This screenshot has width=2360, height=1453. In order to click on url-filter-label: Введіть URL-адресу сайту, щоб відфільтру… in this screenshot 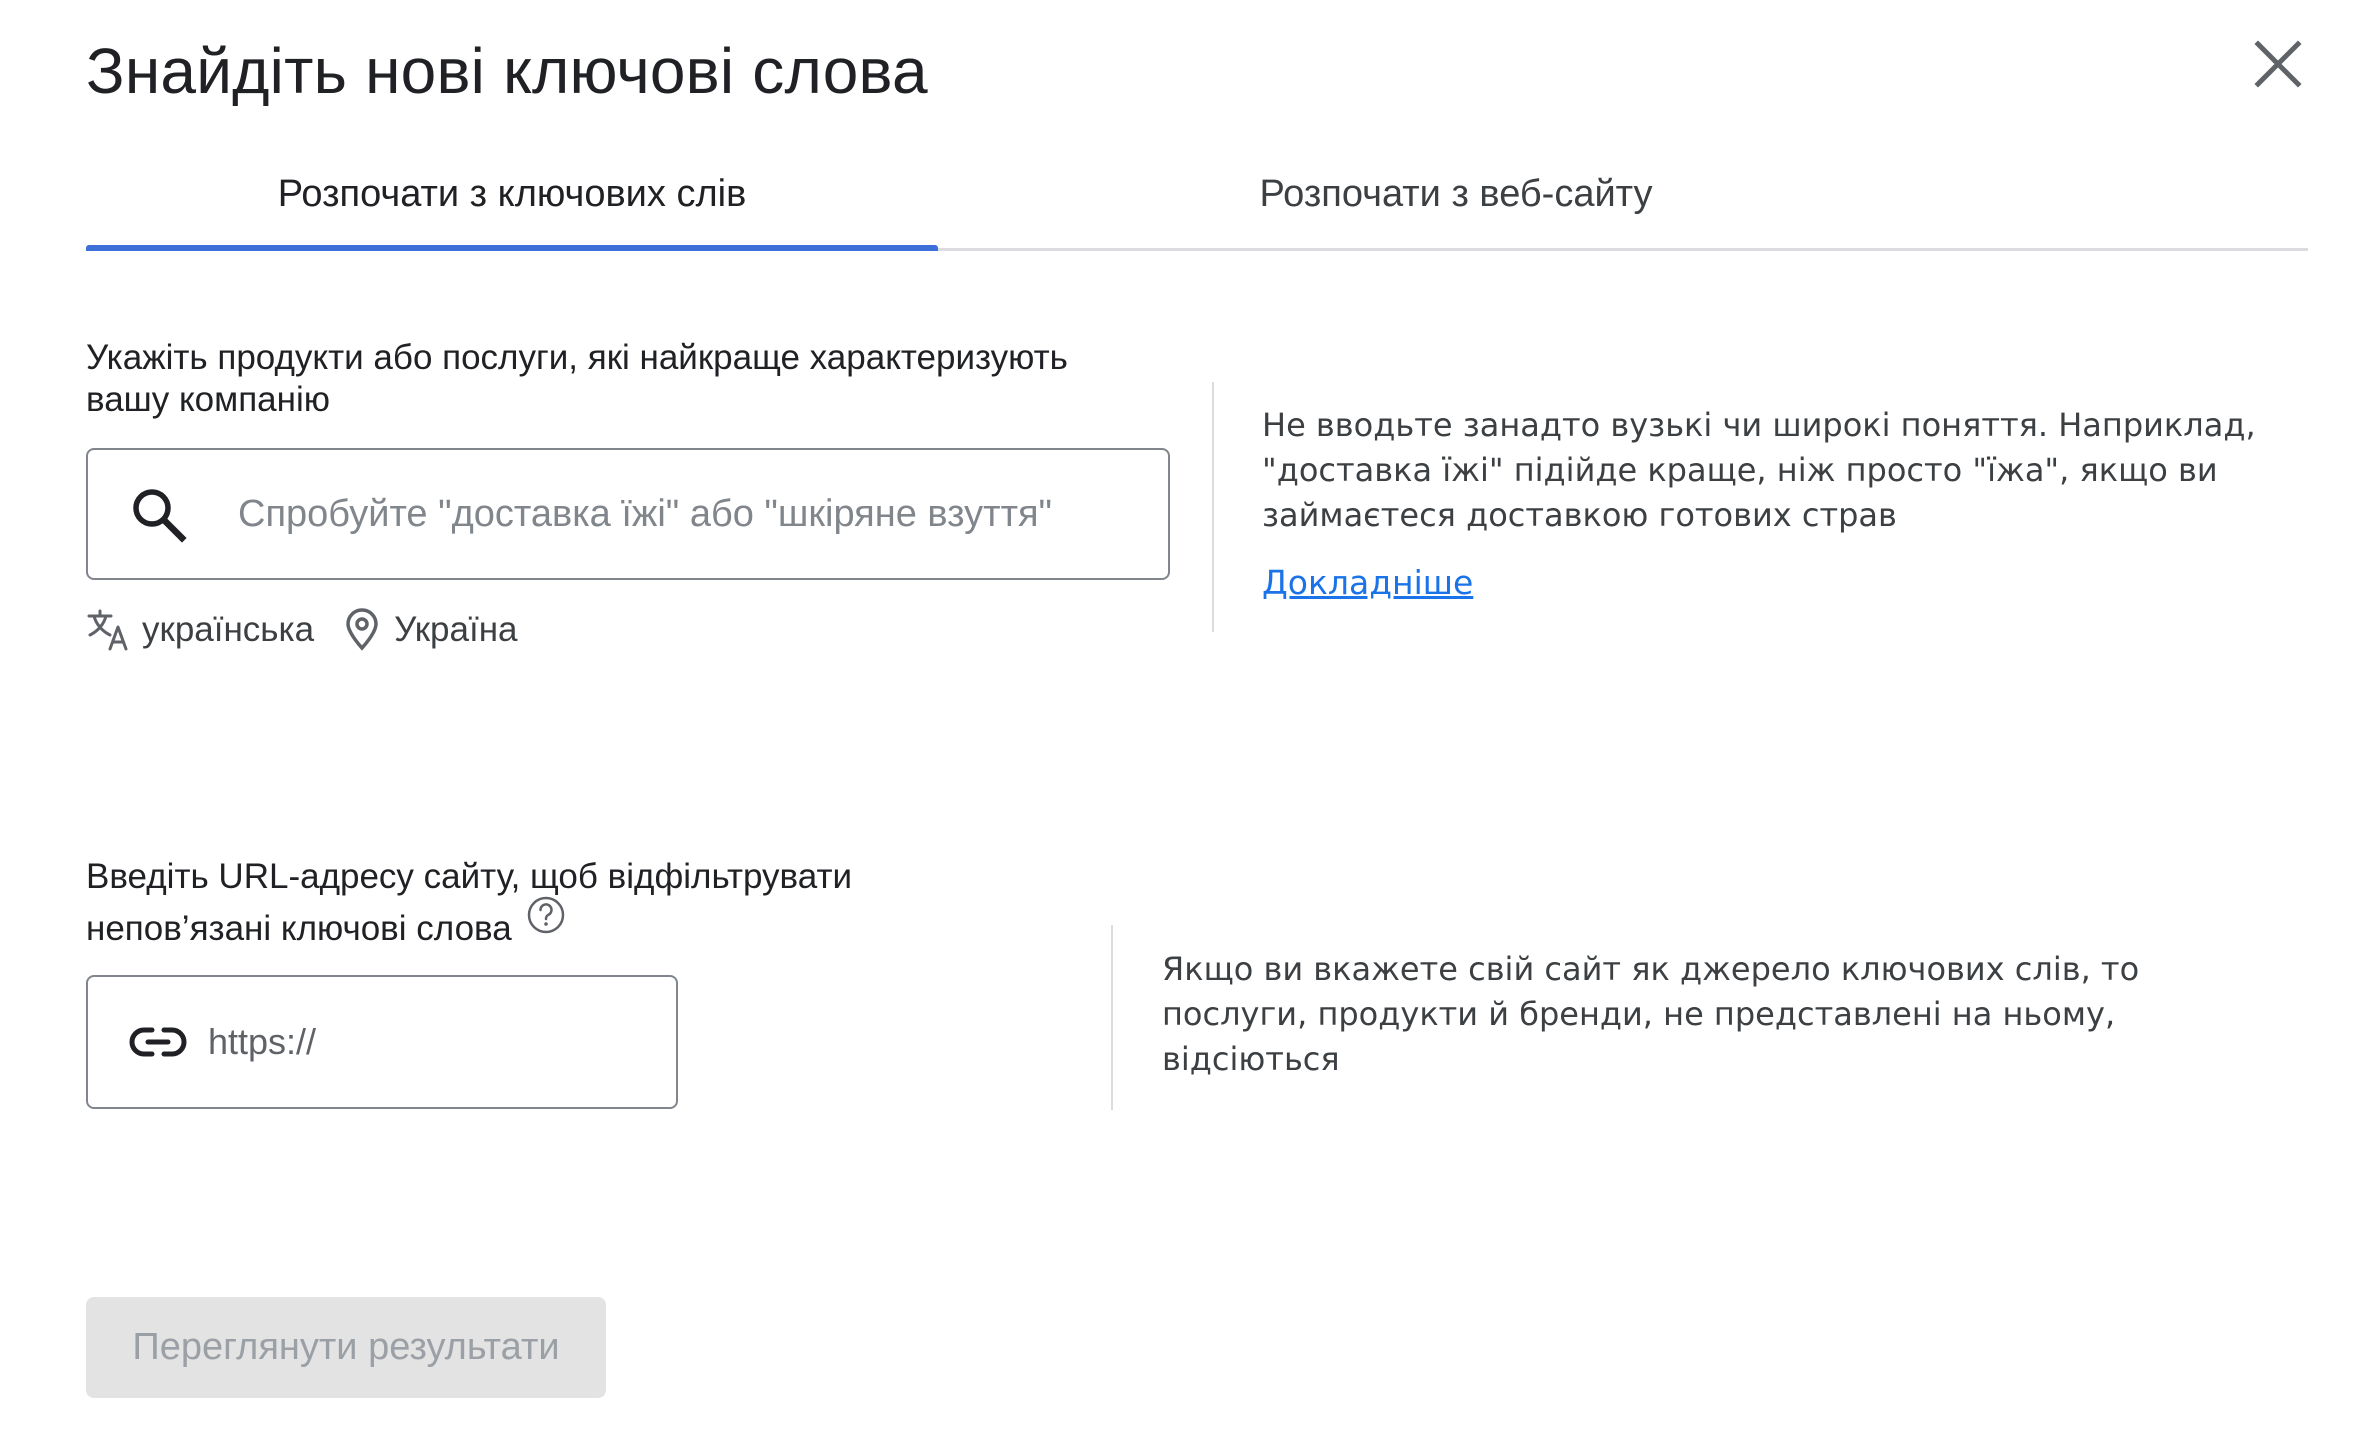, I will do `click(469, 903)`.